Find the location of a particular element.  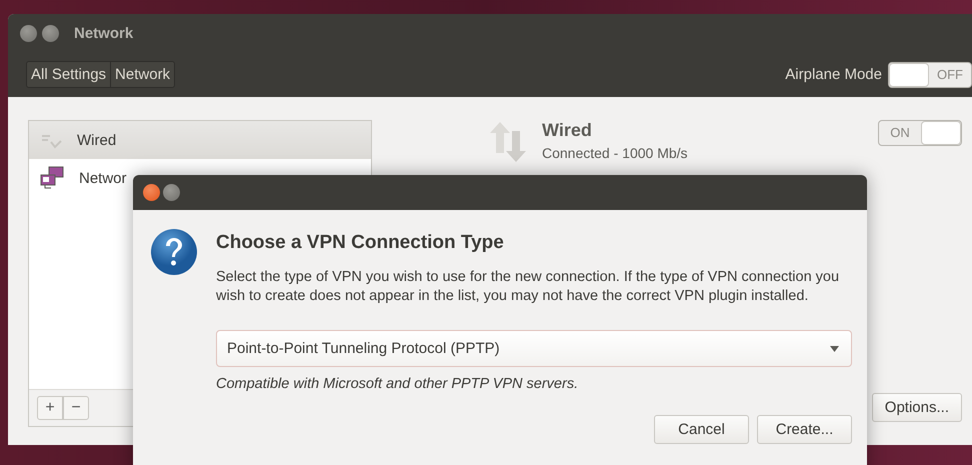

network-computers-icon is located at coordinates (52, 178).